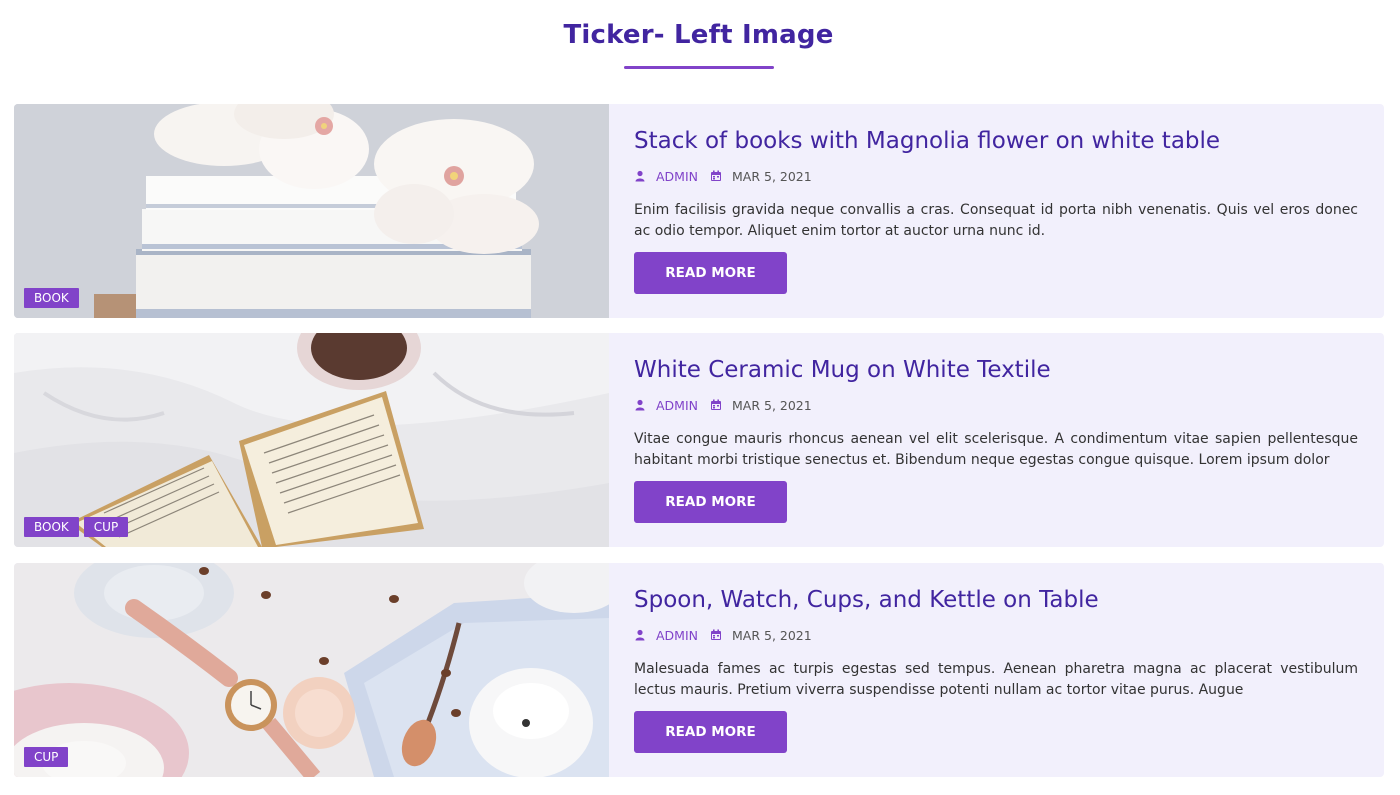 This screenshot has width=1400, height=795. Describe the element at coordinates (698, 35) in the screenshot. I see `page-title: Ticker- Left Image` at that location.